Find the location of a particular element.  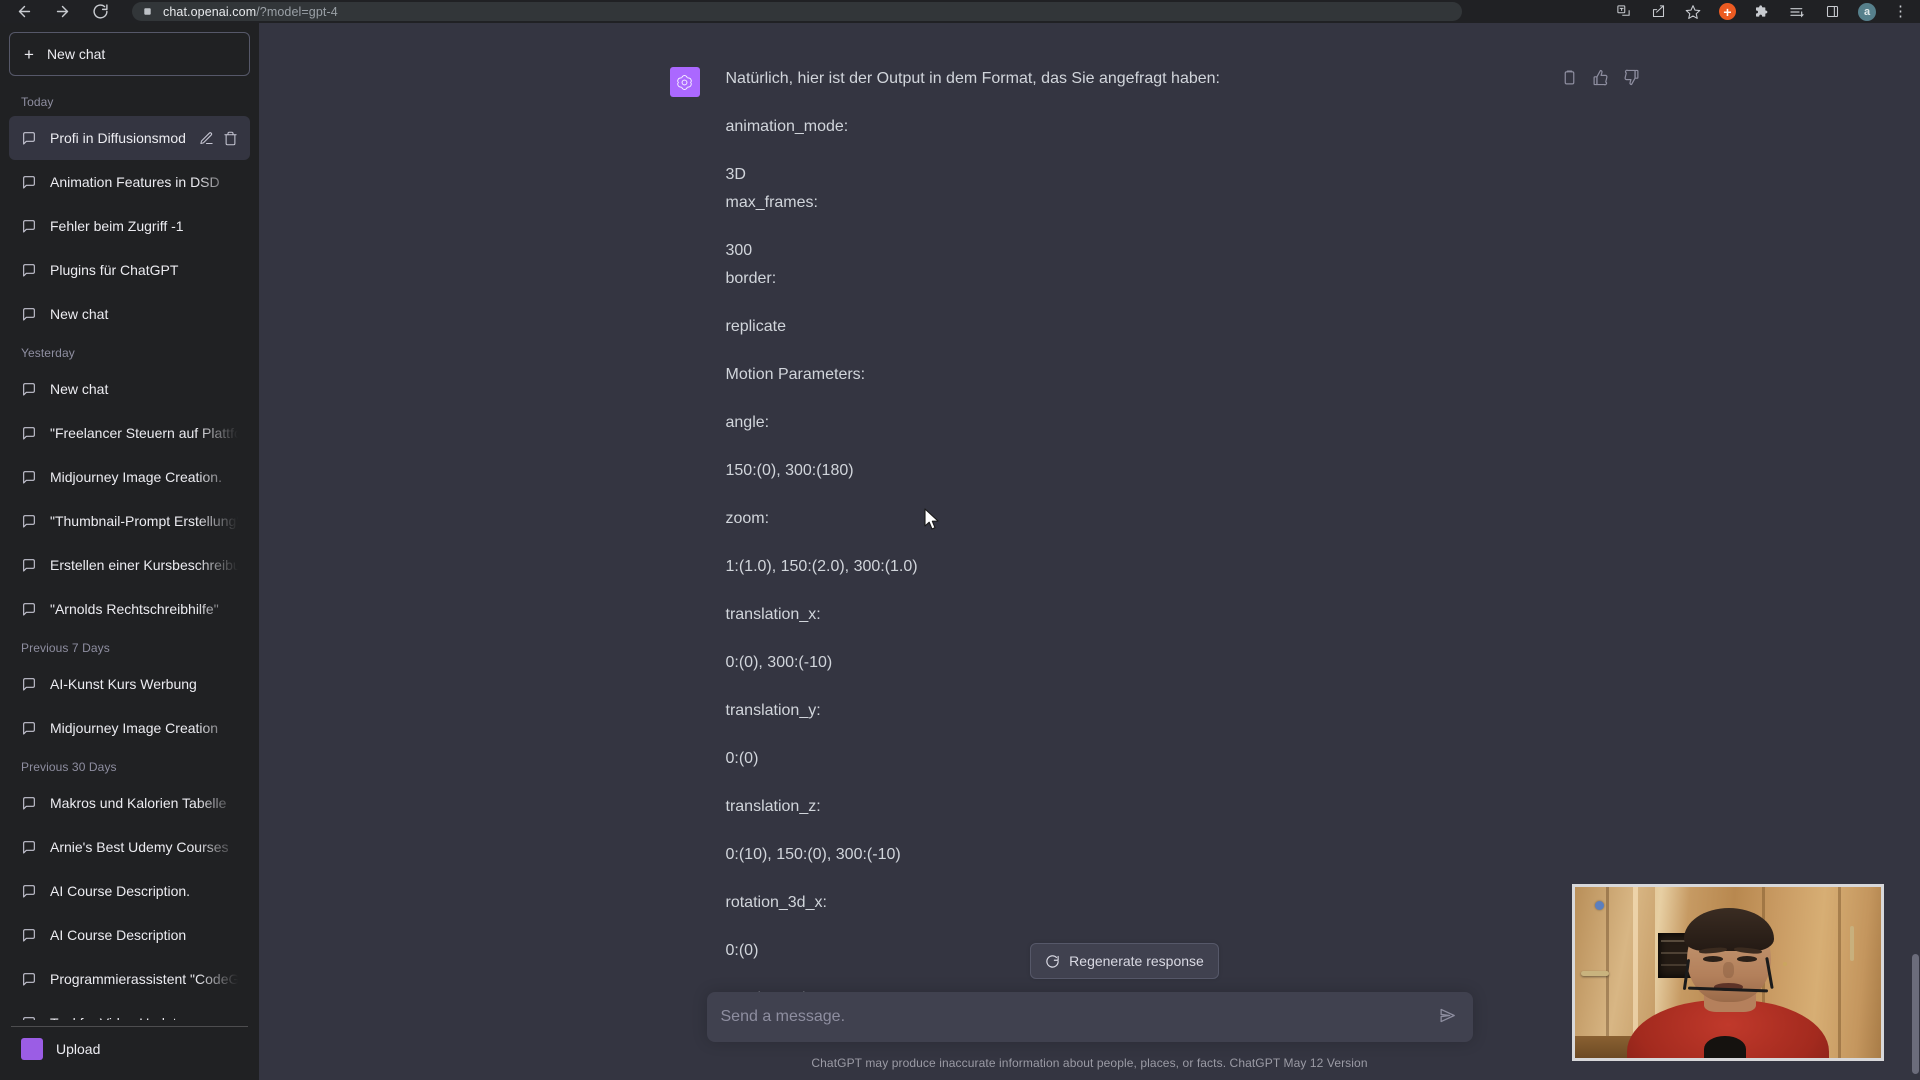

thread-scrollbar is located at coordinates (1915, 551).